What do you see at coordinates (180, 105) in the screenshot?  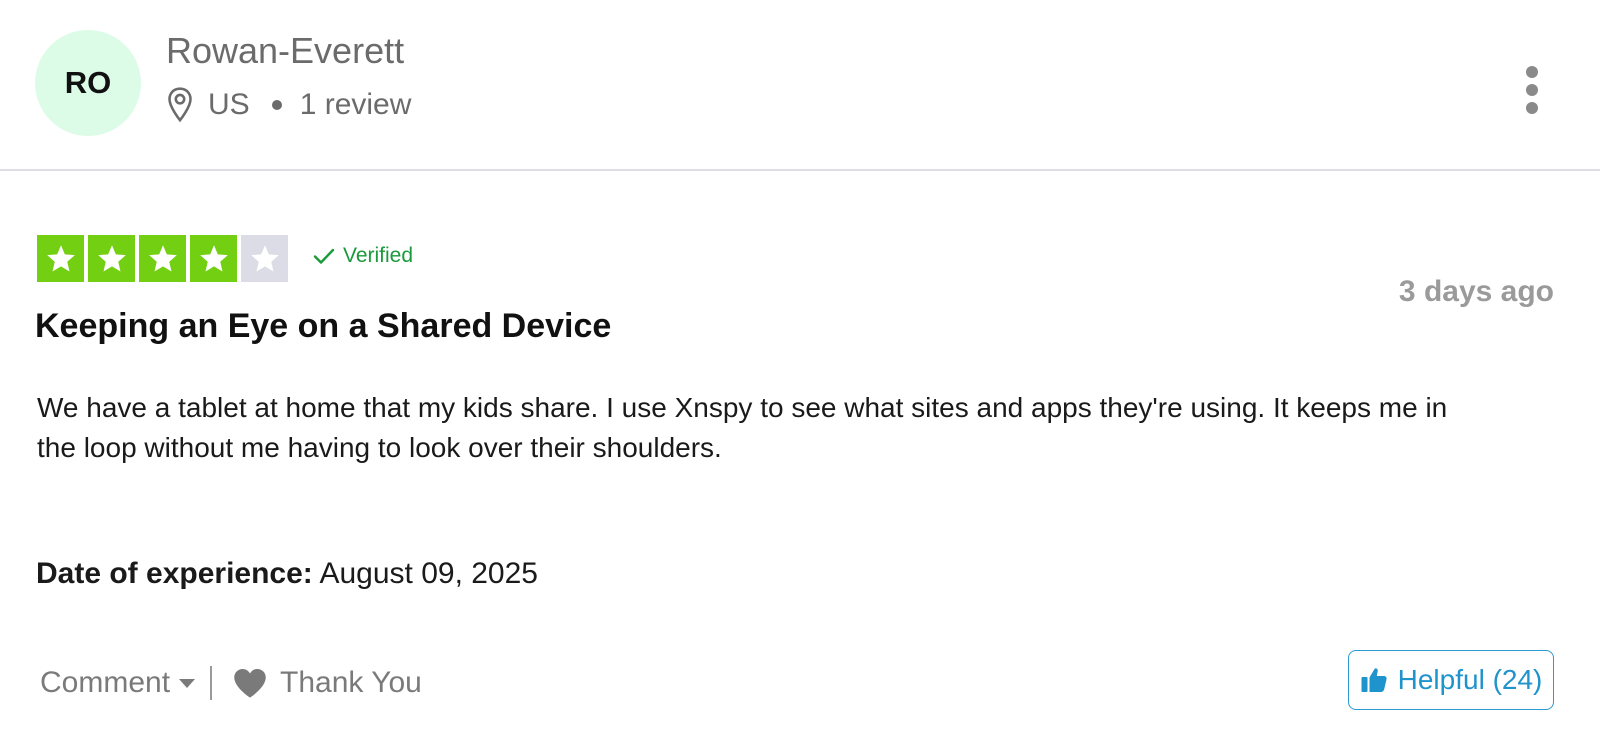 I see `location-pin-icon` at bounding box center [180, 105].